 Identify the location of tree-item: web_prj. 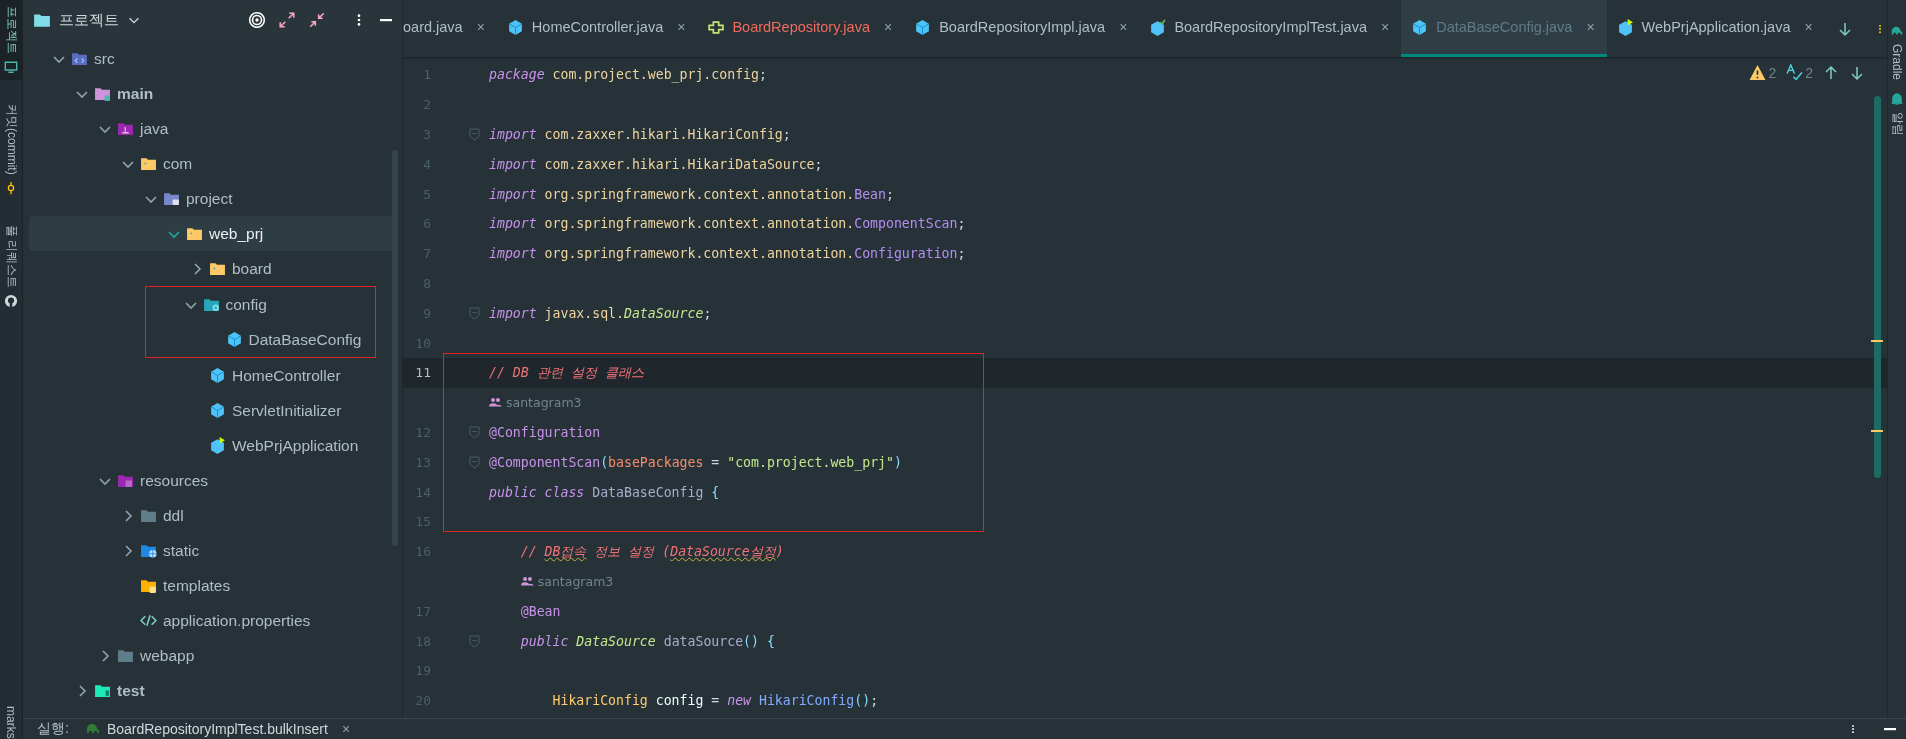
(211, 233).